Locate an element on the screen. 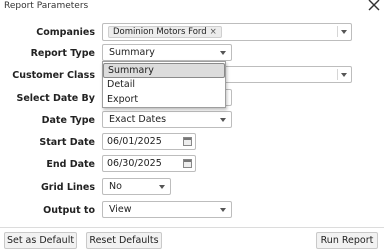 The image size is (384, 252). run-report-button: Run Report is located at coordinates (347, 240).